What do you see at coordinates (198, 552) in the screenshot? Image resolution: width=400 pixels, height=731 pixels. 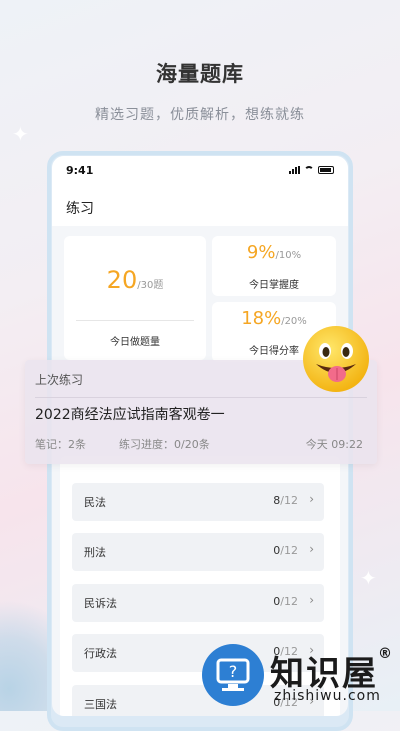 I see `subject-item-criminal: 刑法 0/12 ›` at bounding box center [198, 552].